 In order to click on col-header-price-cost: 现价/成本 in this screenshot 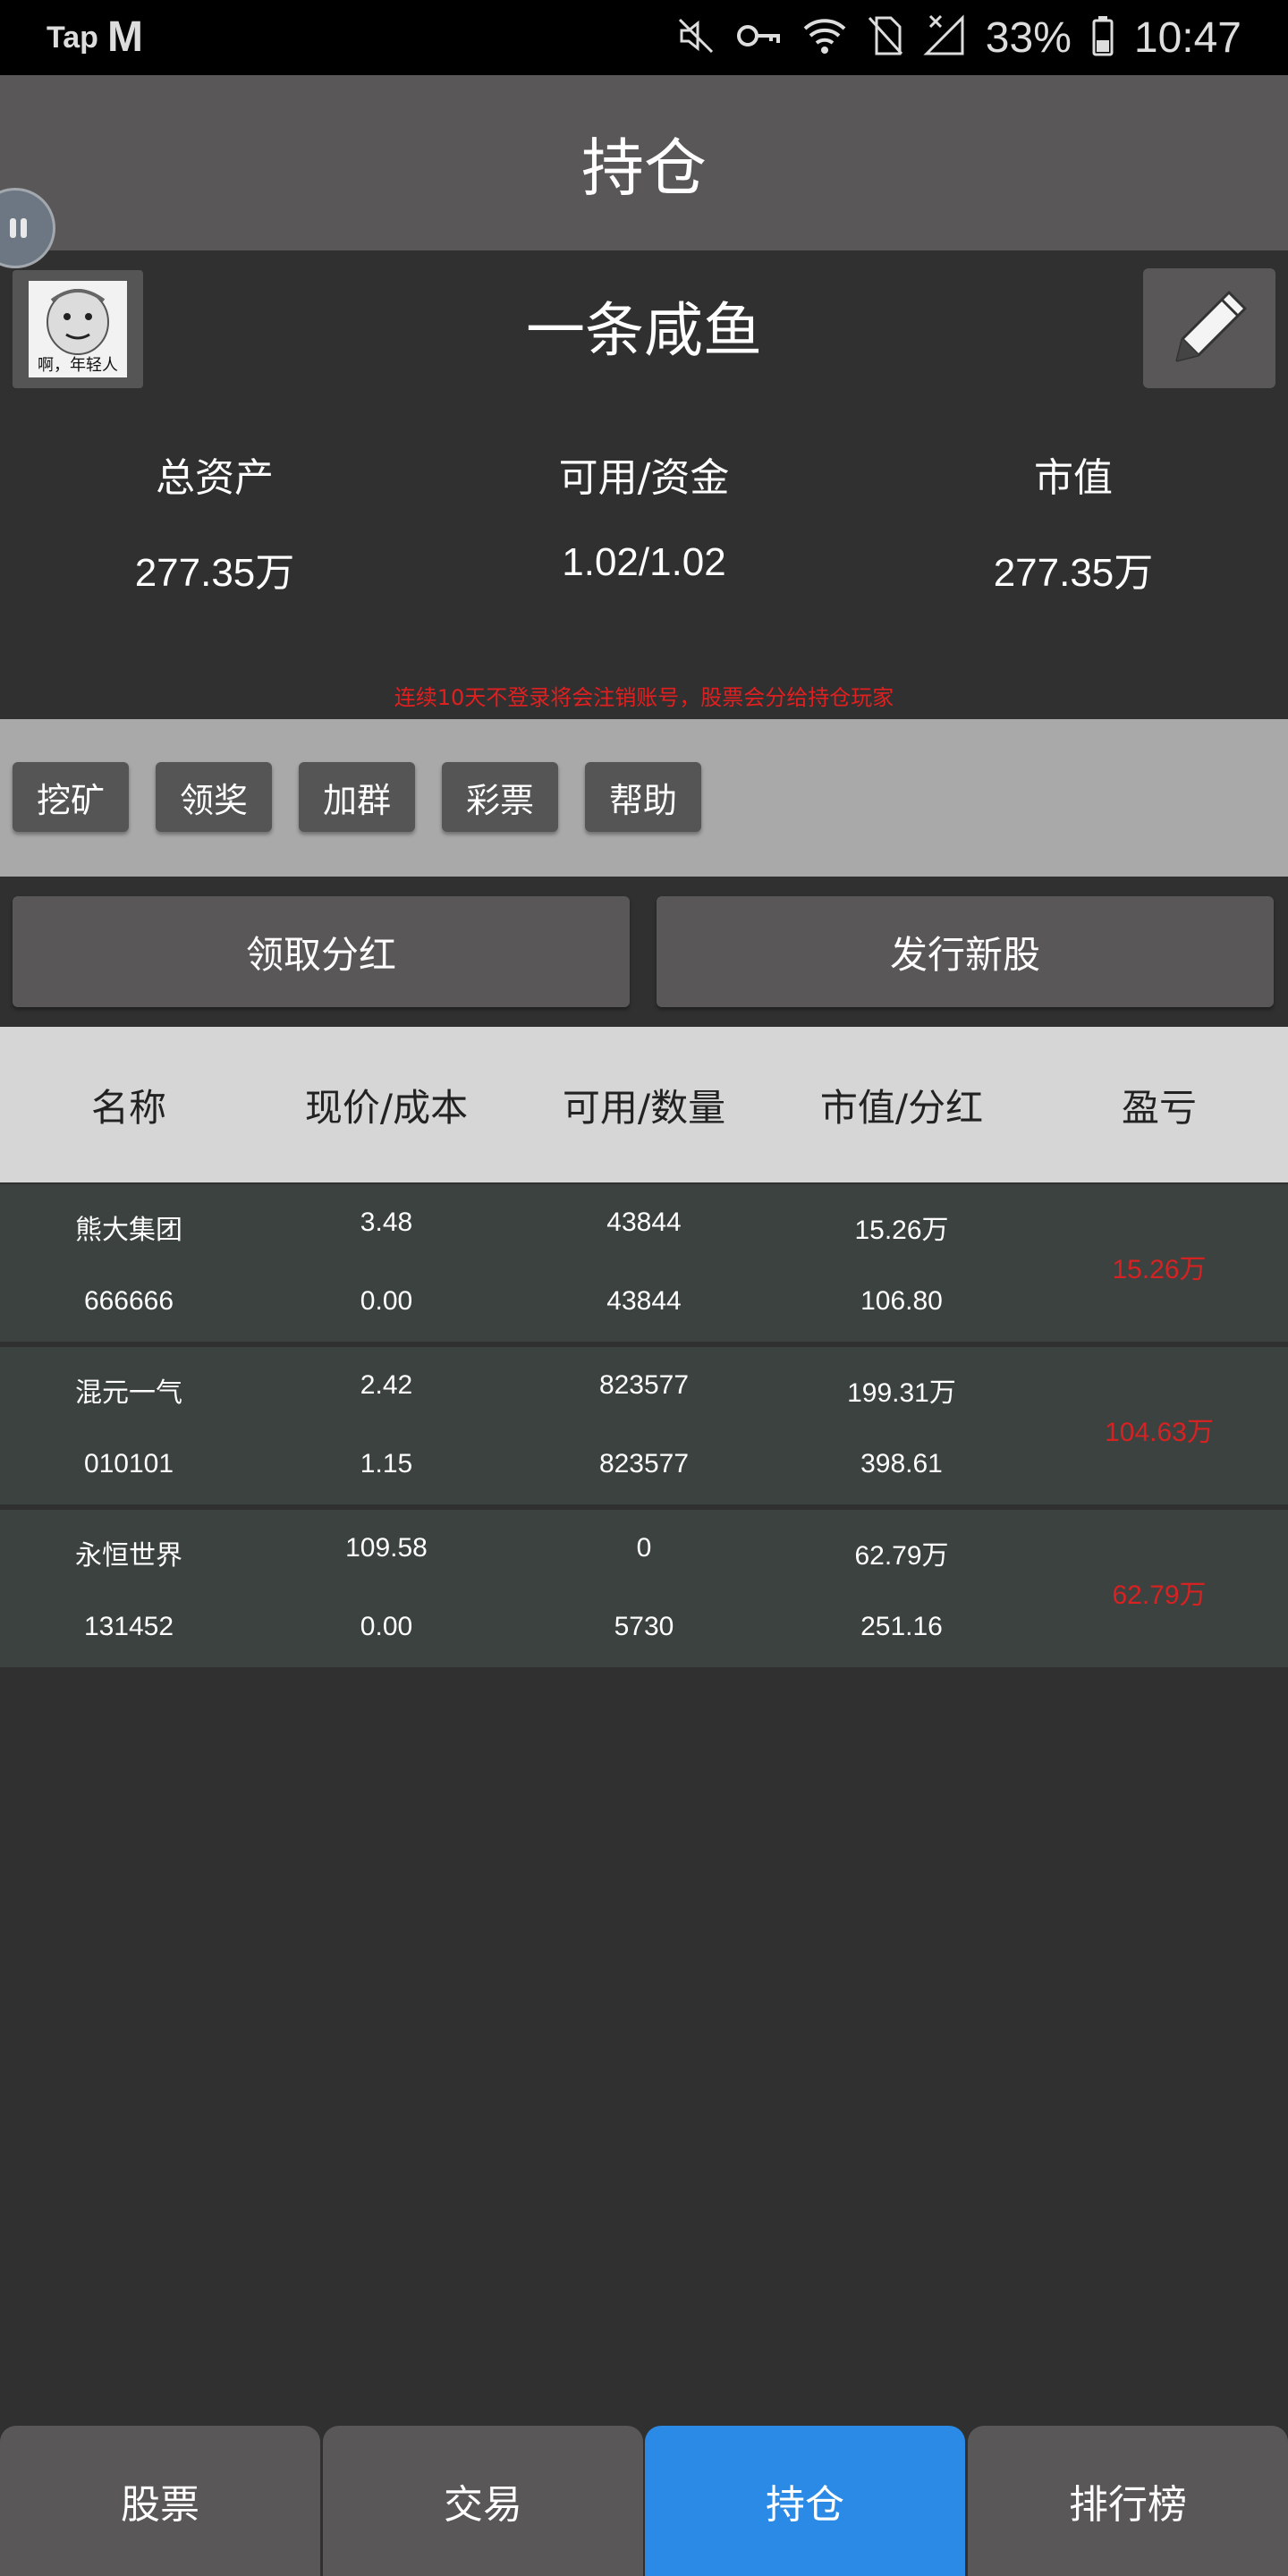, I will do `click(386, 1107)`.